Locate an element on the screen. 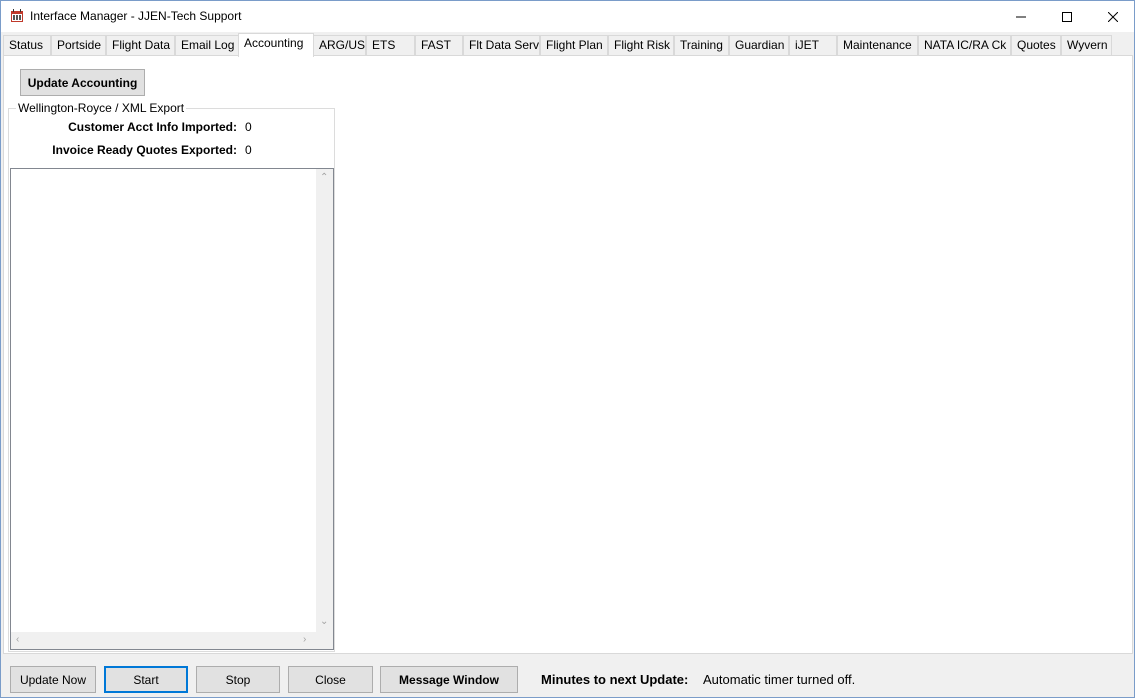 The image size is (1135, 698). tab-ets: ETS is located at coordinates (390, 45).